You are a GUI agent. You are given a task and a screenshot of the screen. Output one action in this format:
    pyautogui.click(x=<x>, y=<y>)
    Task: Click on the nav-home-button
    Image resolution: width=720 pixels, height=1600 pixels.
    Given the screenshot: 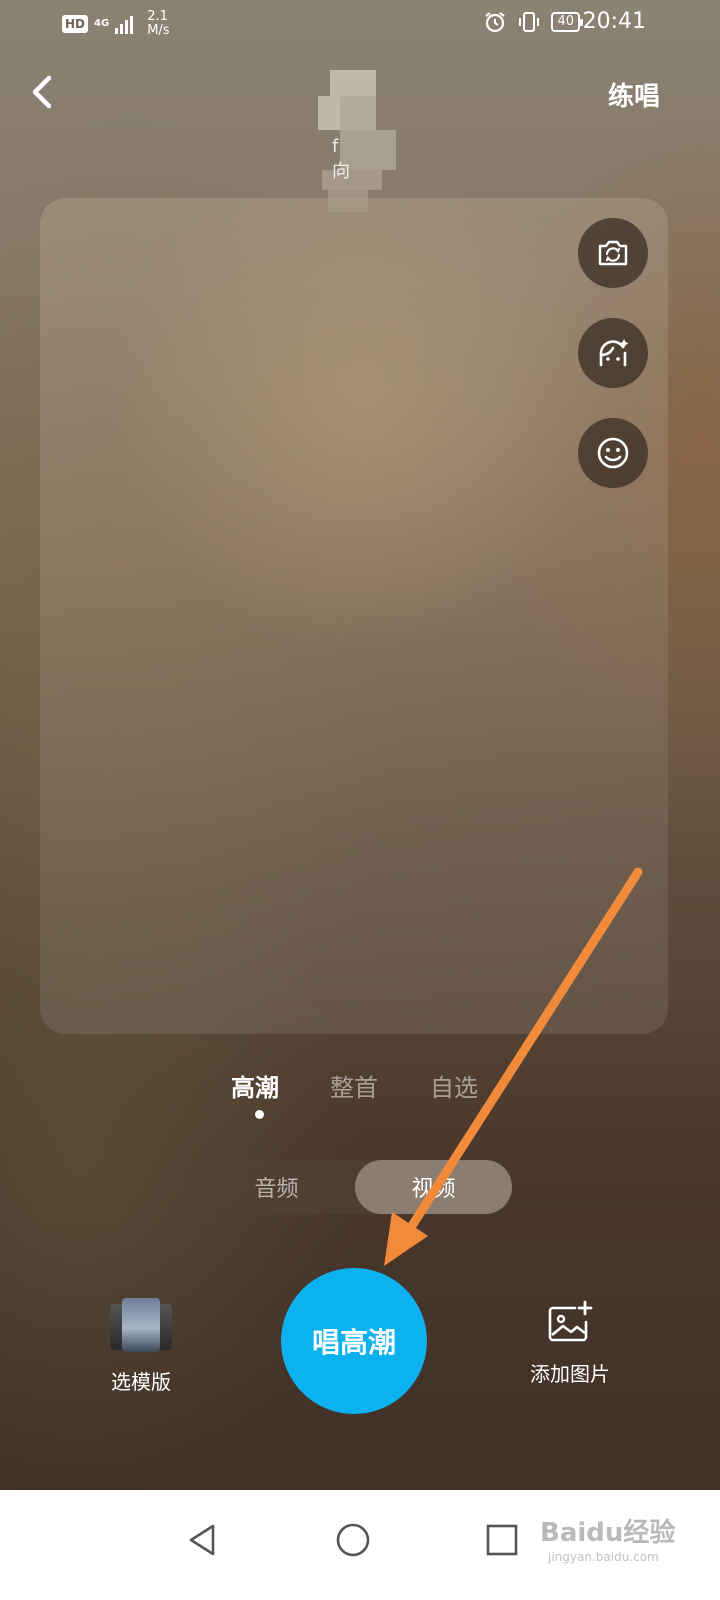 What is the action you would take?
    pyautogui.click(x=353, y=1540)
    